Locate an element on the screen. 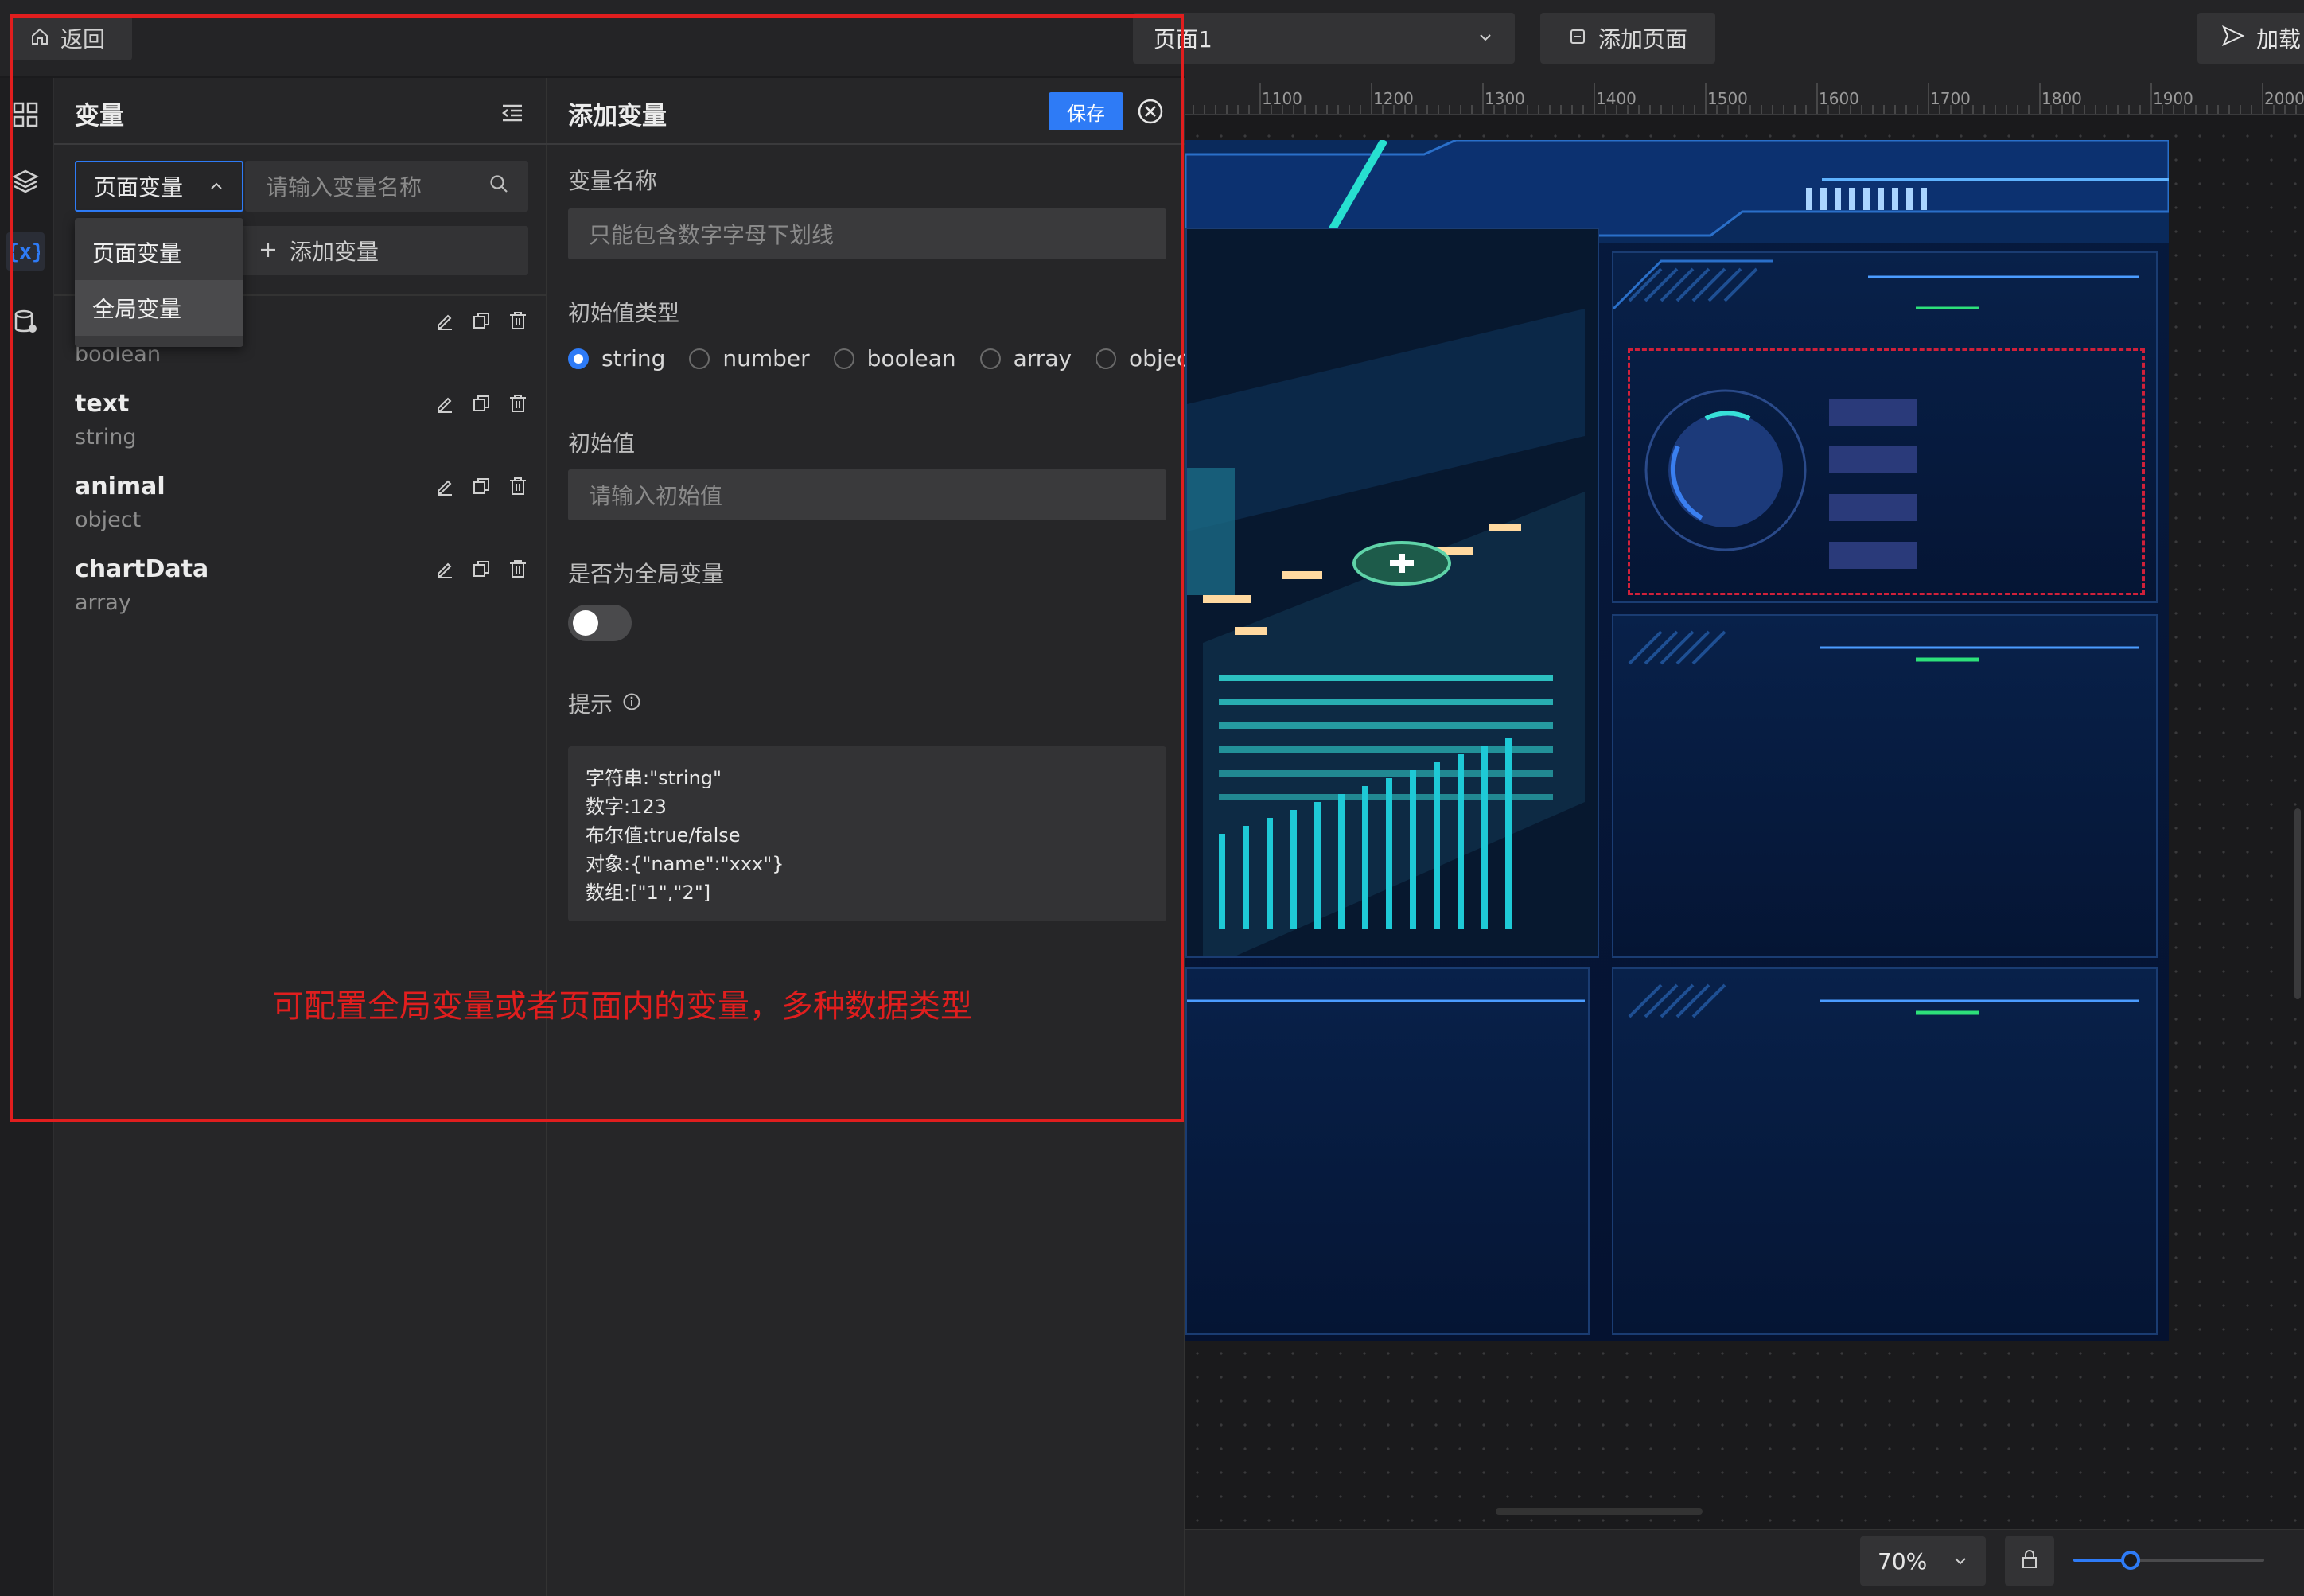  publish-button: 加载 is located at coordinates (2250, 38).